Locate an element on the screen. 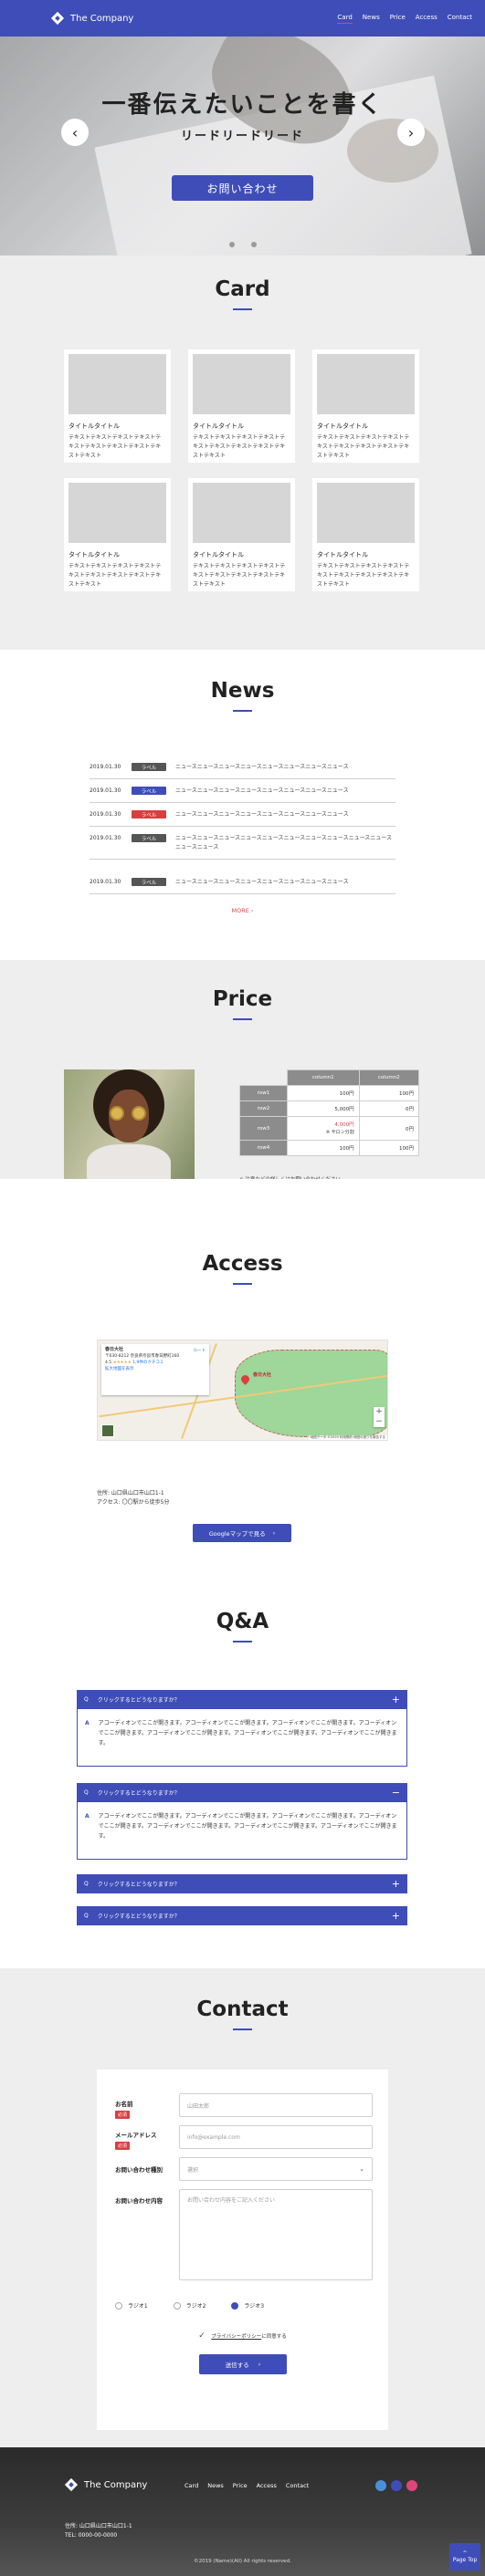 The width and height of the screenshot is (485, 2576). price-cell-note: ※ サロン分割 is located at coordinates (340, 1132).